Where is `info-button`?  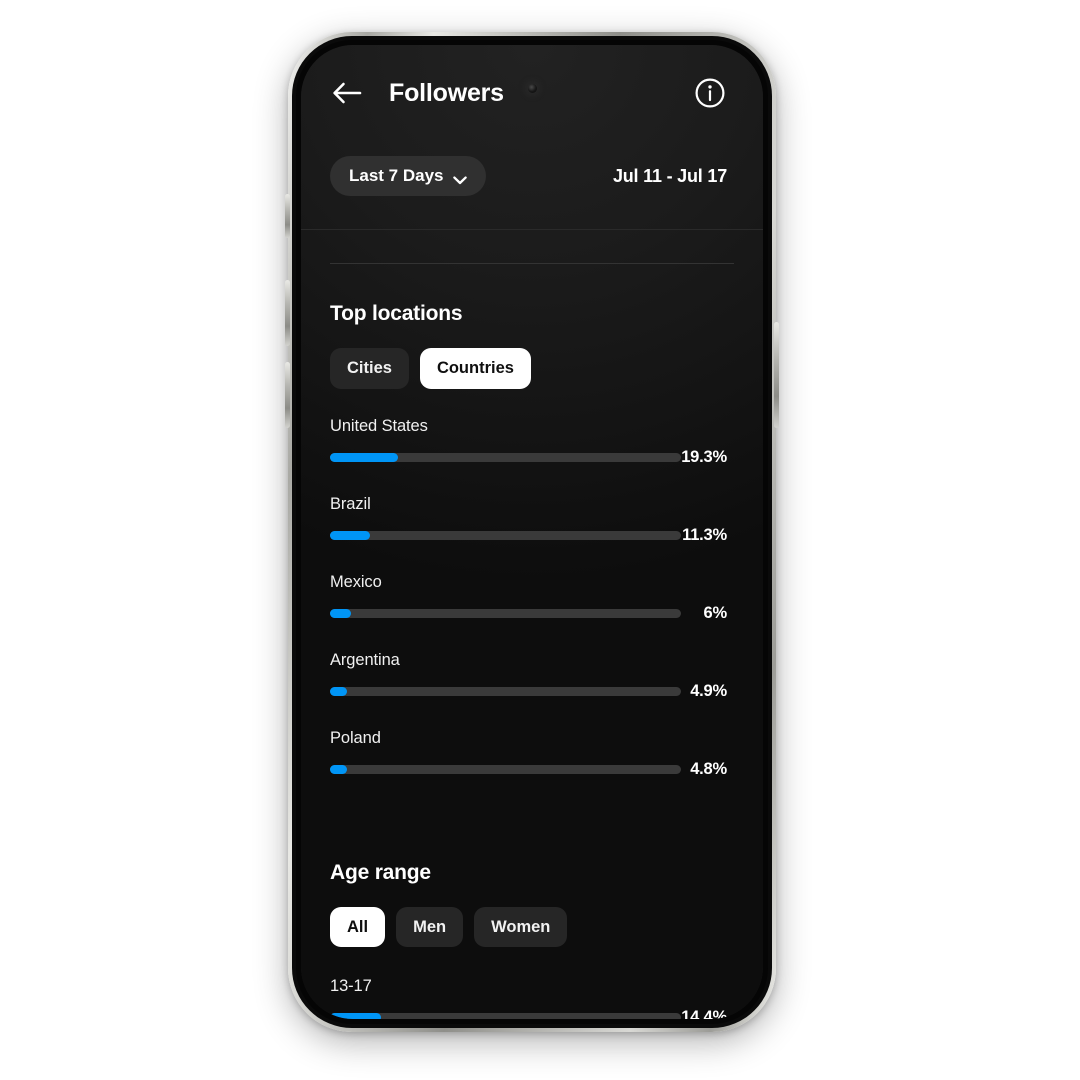 info-button is located at coordinates (710, 93).